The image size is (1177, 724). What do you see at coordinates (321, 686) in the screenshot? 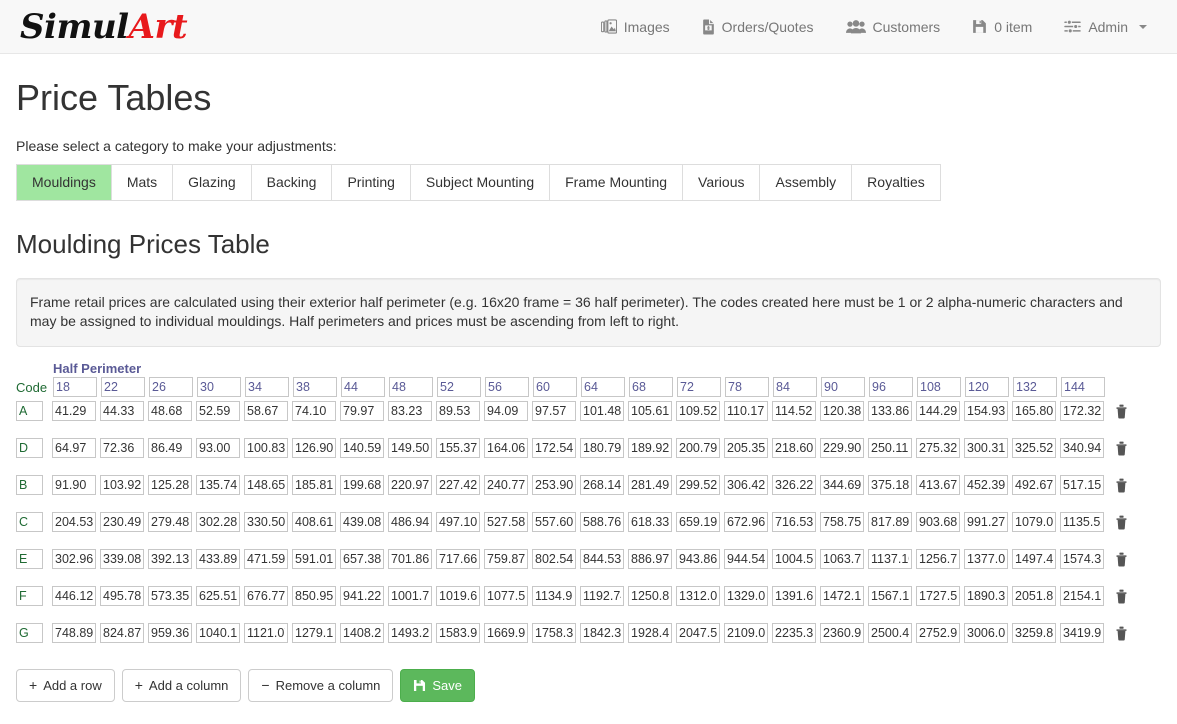
I see `remove-column-button: − Remove a column` at bounding box center [321, 686].